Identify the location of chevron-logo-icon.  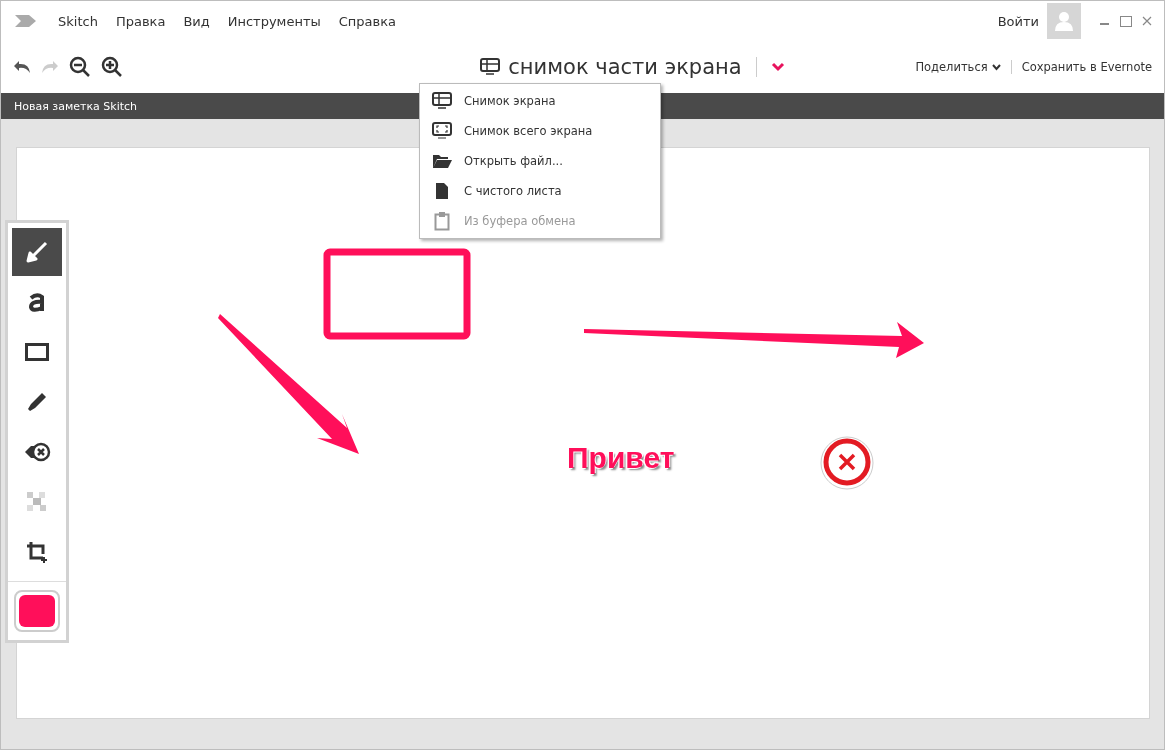
(26, 21).